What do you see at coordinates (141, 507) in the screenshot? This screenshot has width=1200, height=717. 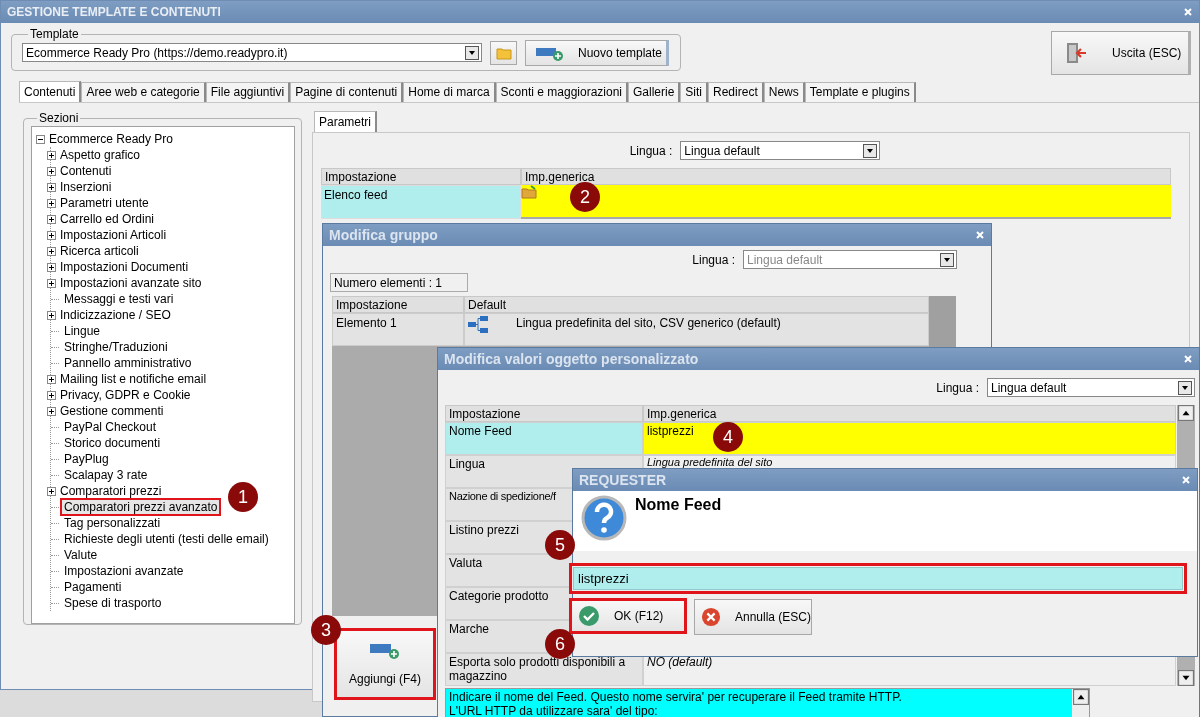 I see `tree-item: Comparatori prezzi avanzato` at bounding box center [141, 507].